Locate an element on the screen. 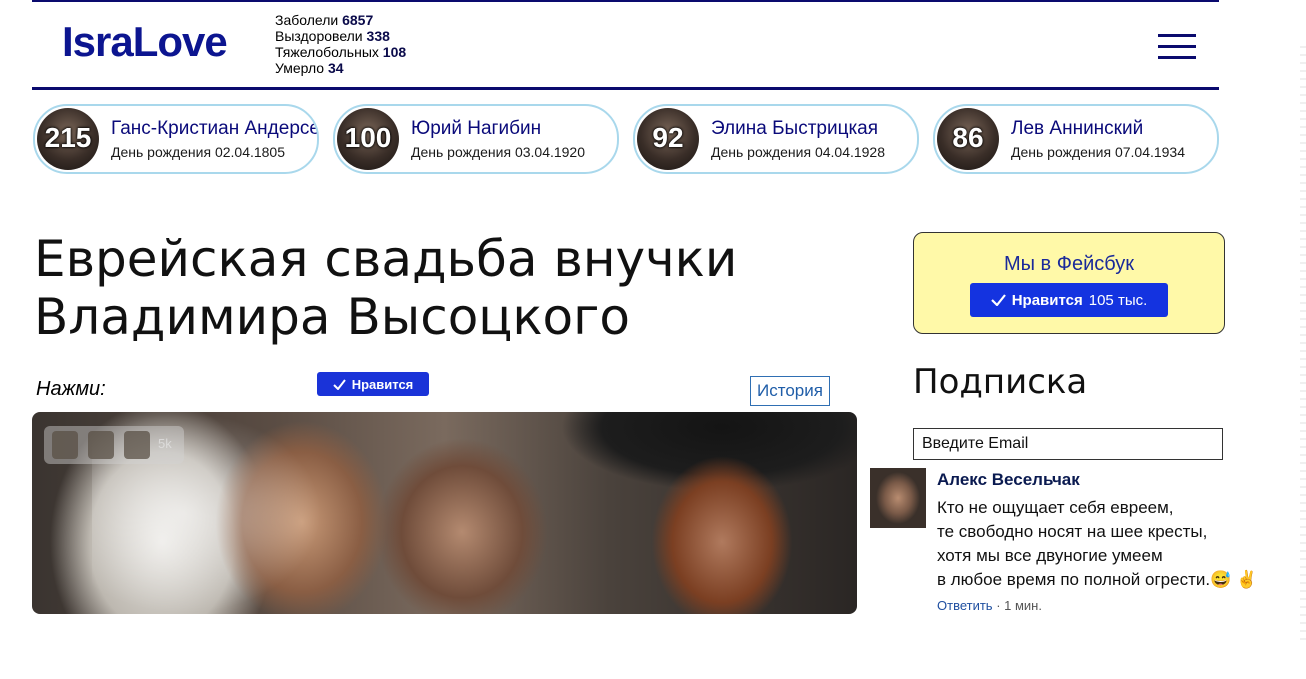  like-button: Нравится is located at coordinates (373, 384).